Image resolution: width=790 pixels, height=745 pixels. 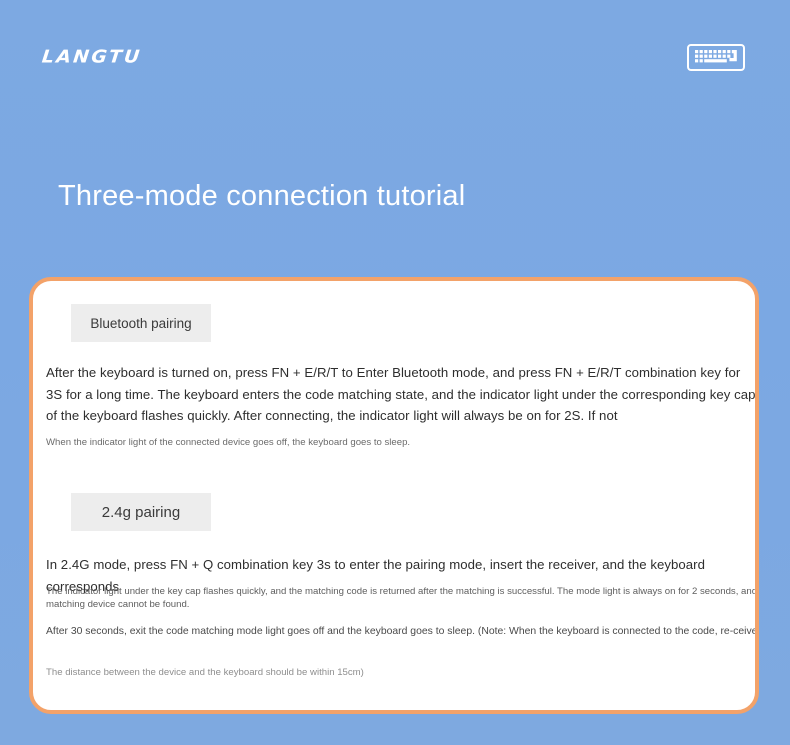 What do you see at coordinates (141, 512) in the screenshot?
I see `section-chip-24g: 2.4g pairing` at bounding box center [141, 512].